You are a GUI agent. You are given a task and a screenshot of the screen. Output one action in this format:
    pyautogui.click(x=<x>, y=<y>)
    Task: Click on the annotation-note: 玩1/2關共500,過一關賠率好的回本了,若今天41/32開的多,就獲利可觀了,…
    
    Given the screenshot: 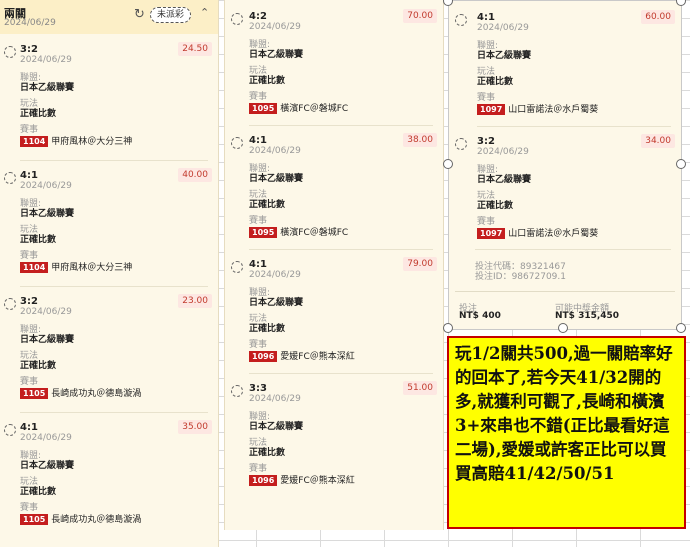 What is the action you would take?
    pyautogui.click(x=566, y=432)
    